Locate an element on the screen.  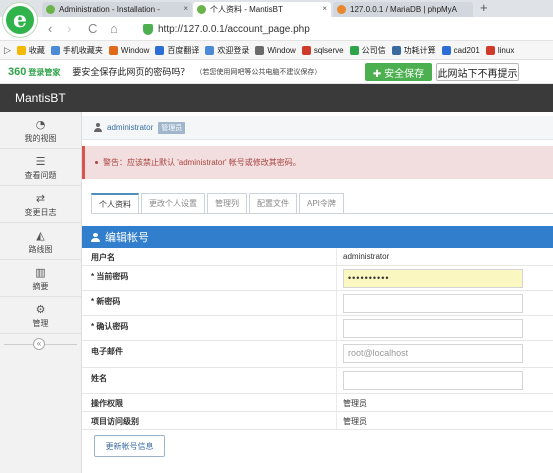
browser-tab-installation: Administration - Installation - × is located at coordinates (117, 9).